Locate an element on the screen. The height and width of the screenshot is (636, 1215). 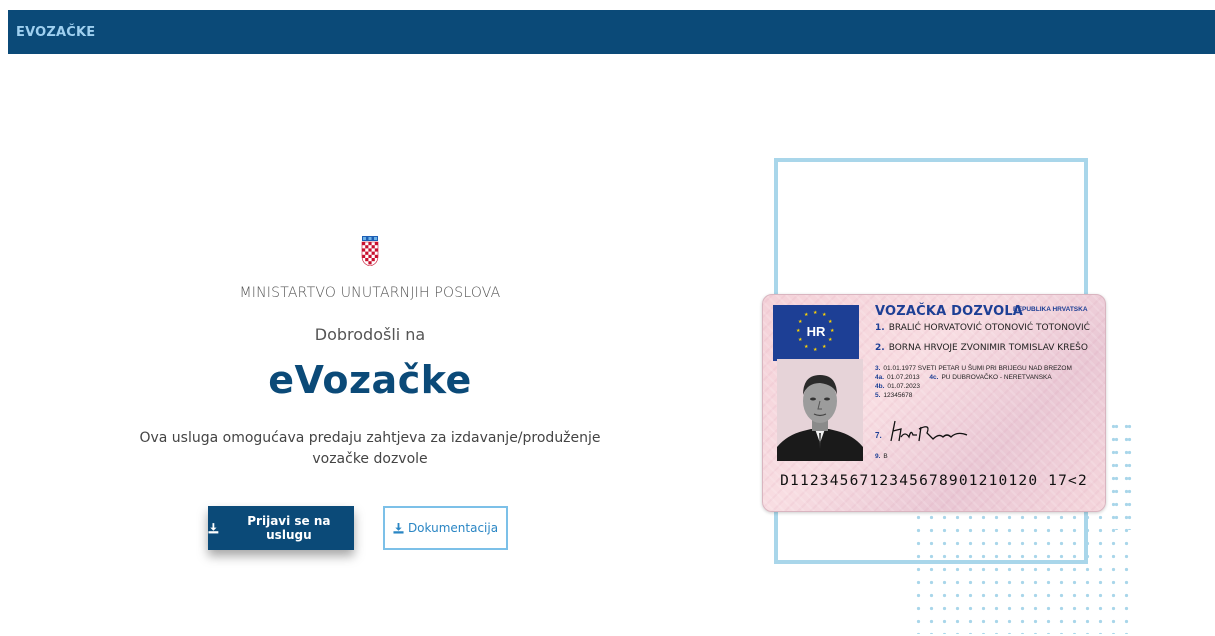
eu-flag-icon: ★ ★ ★ ★ ★ ★ ★ ★ ★ ★ ★ ★ HR is located at coordinates (816, 333).